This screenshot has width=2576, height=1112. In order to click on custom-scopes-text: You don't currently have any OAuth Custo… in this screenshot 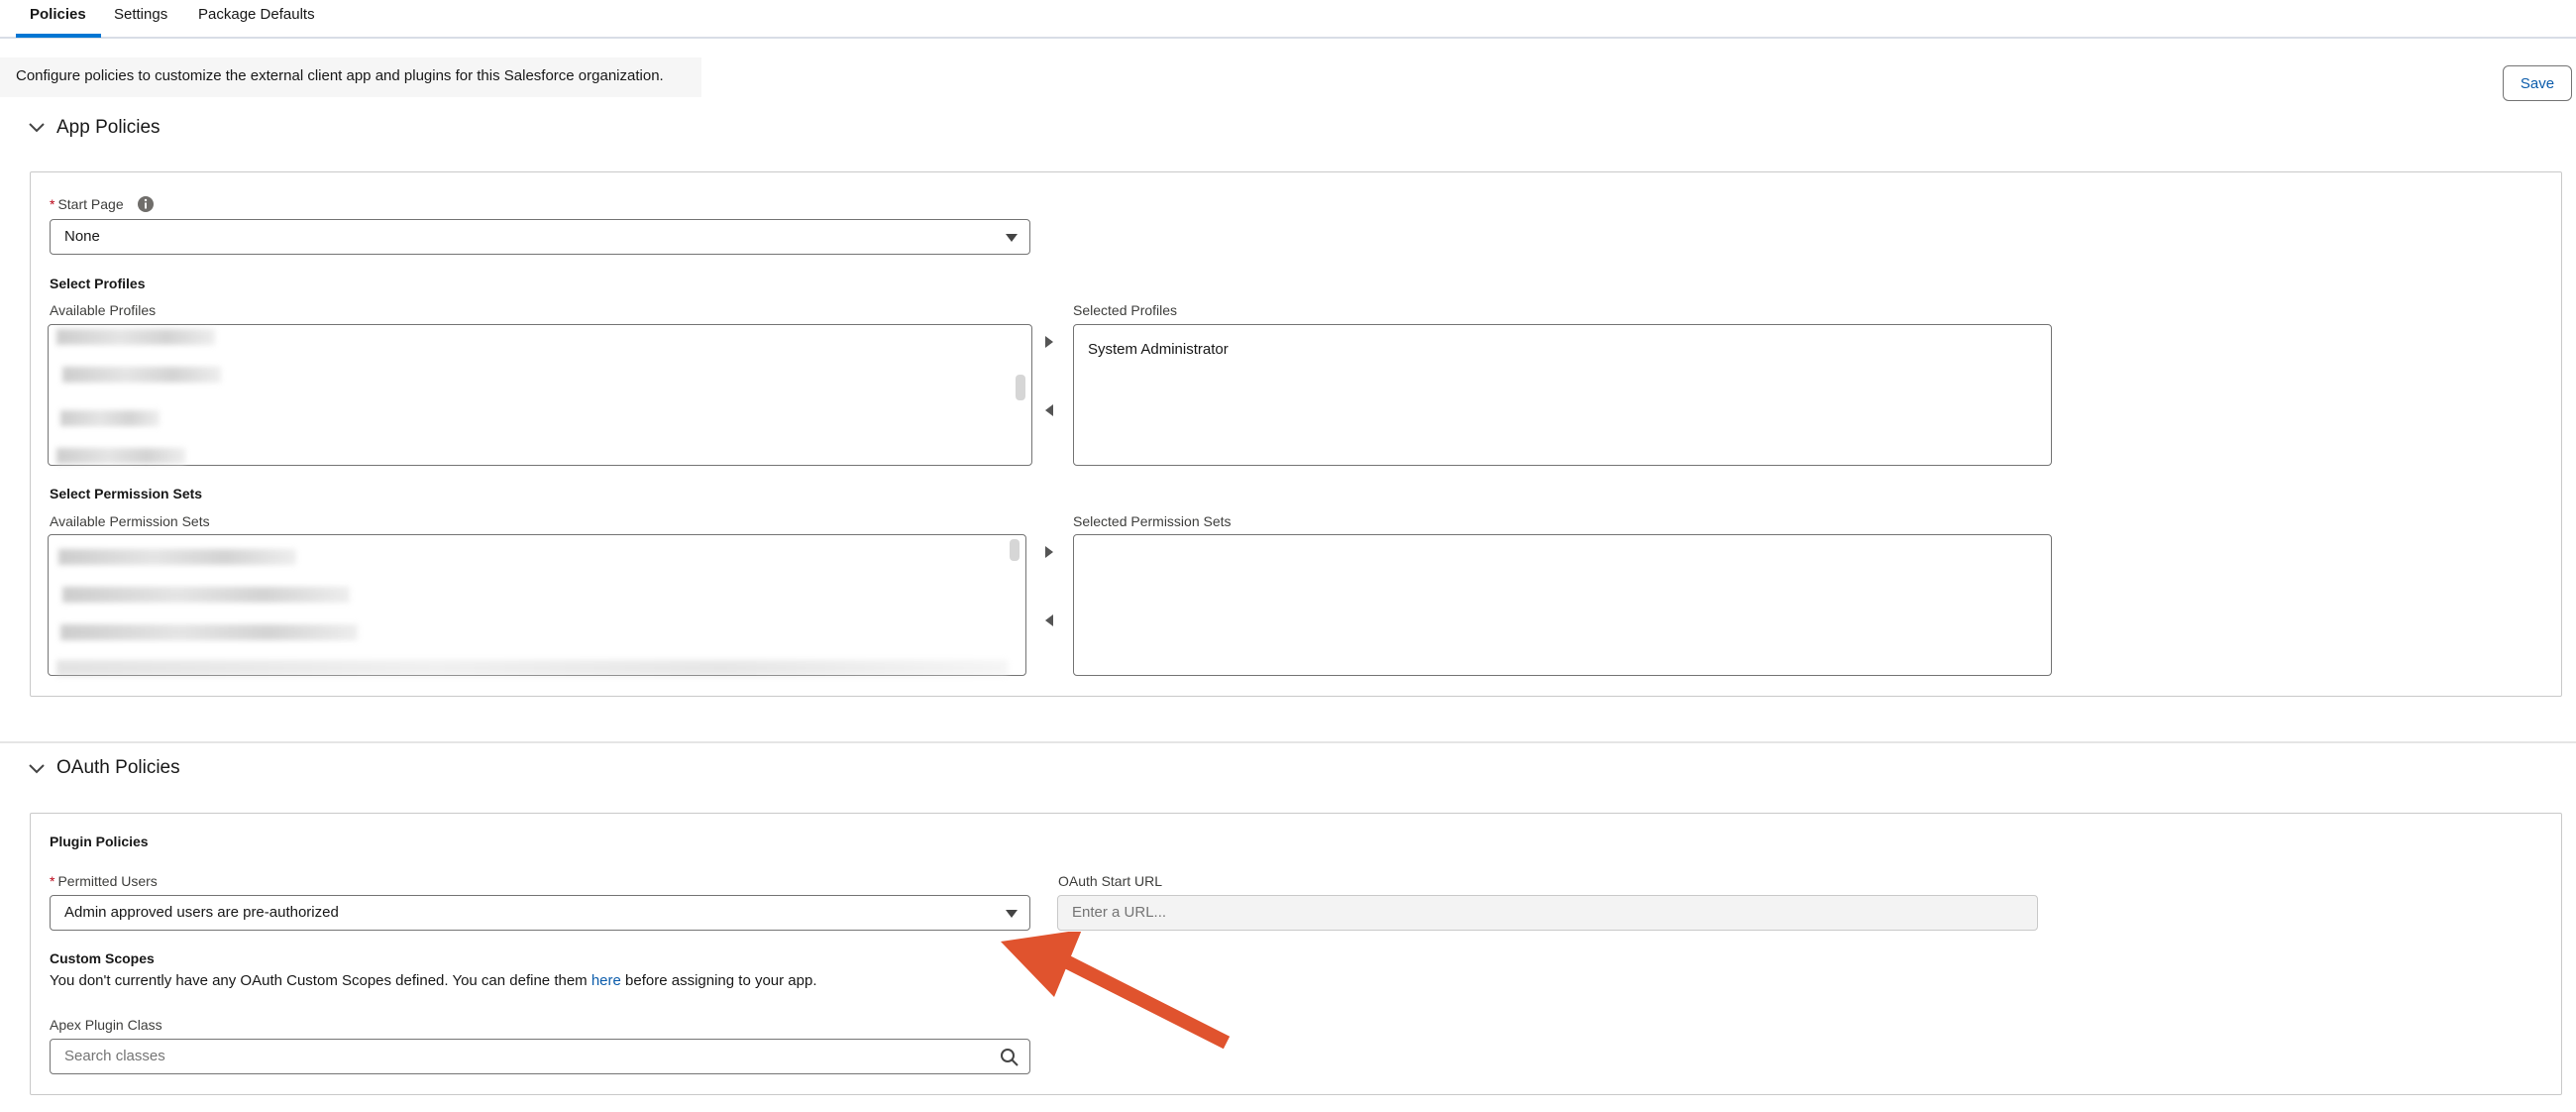, I will do `click(433, 980)`.